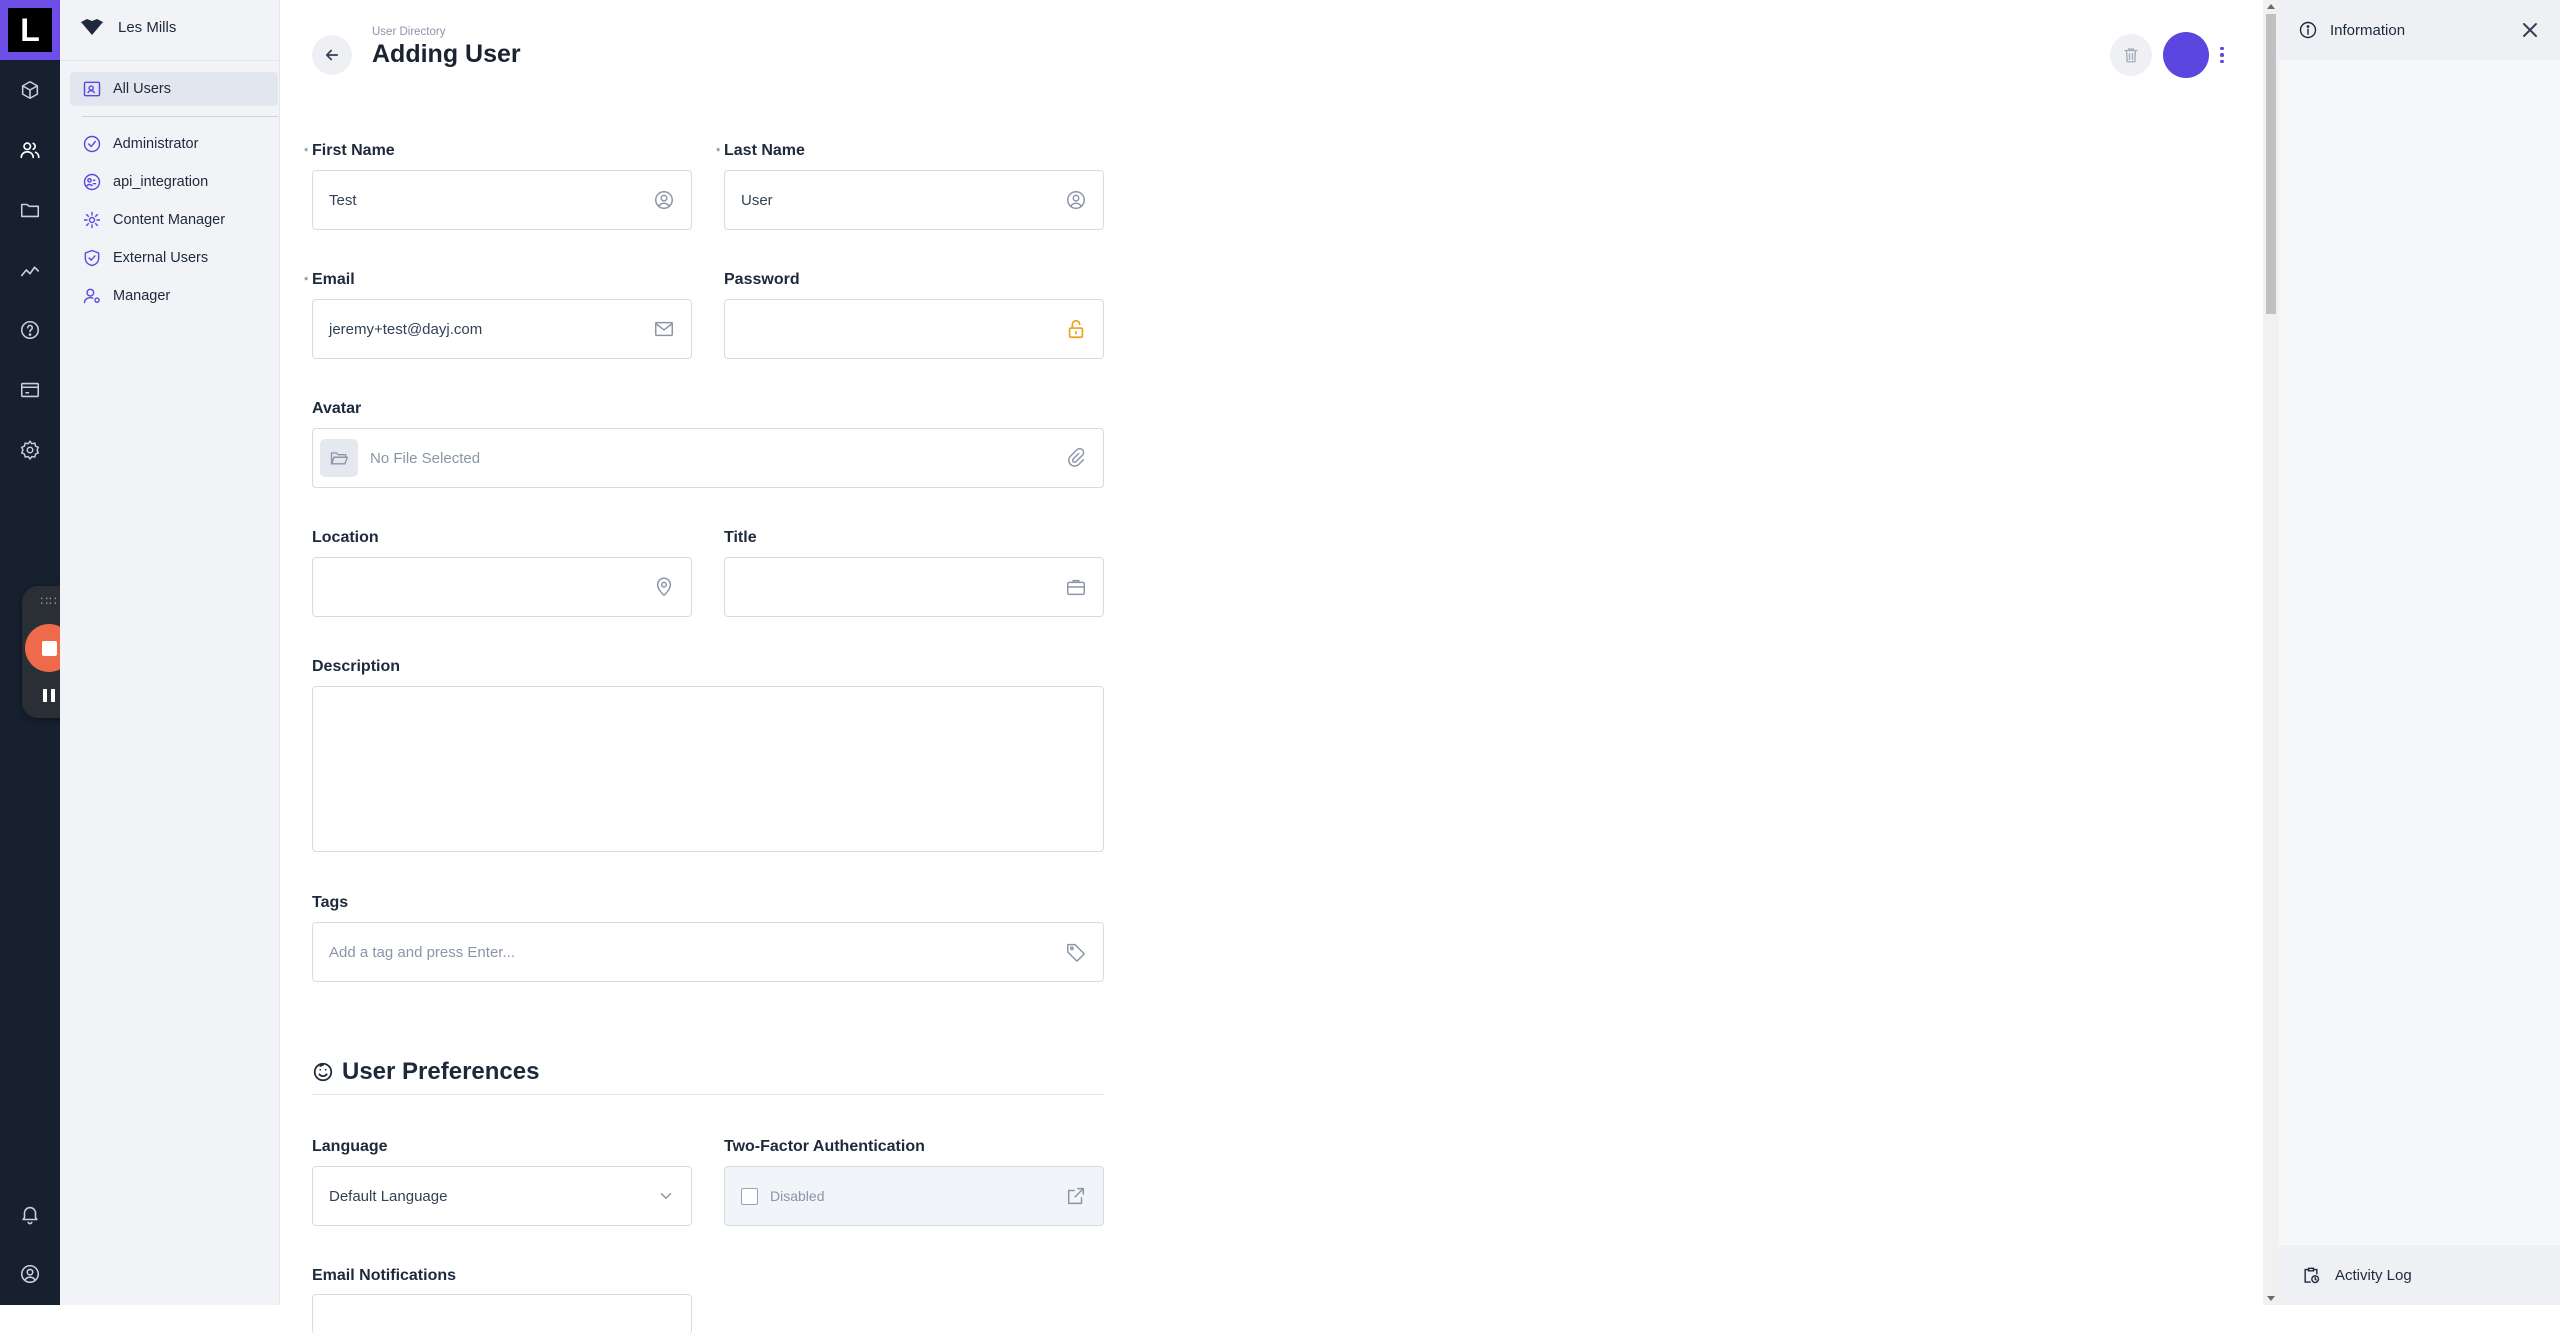  What do you see at coordinates (161, 258) in the screenshot?
I see `sidebar-item-label: External Users` at bounding box center [161, 258].